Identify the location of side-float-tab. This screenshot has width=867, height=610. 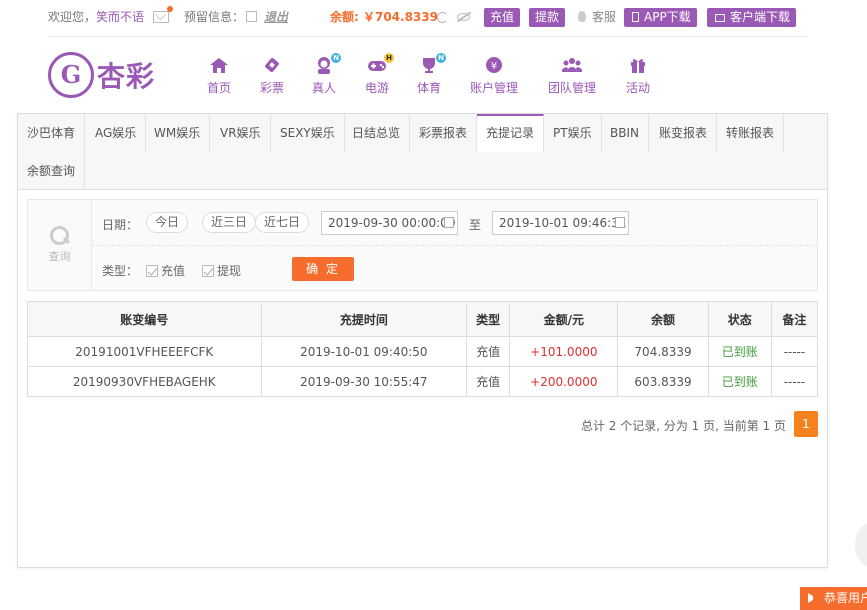
(861, 545).